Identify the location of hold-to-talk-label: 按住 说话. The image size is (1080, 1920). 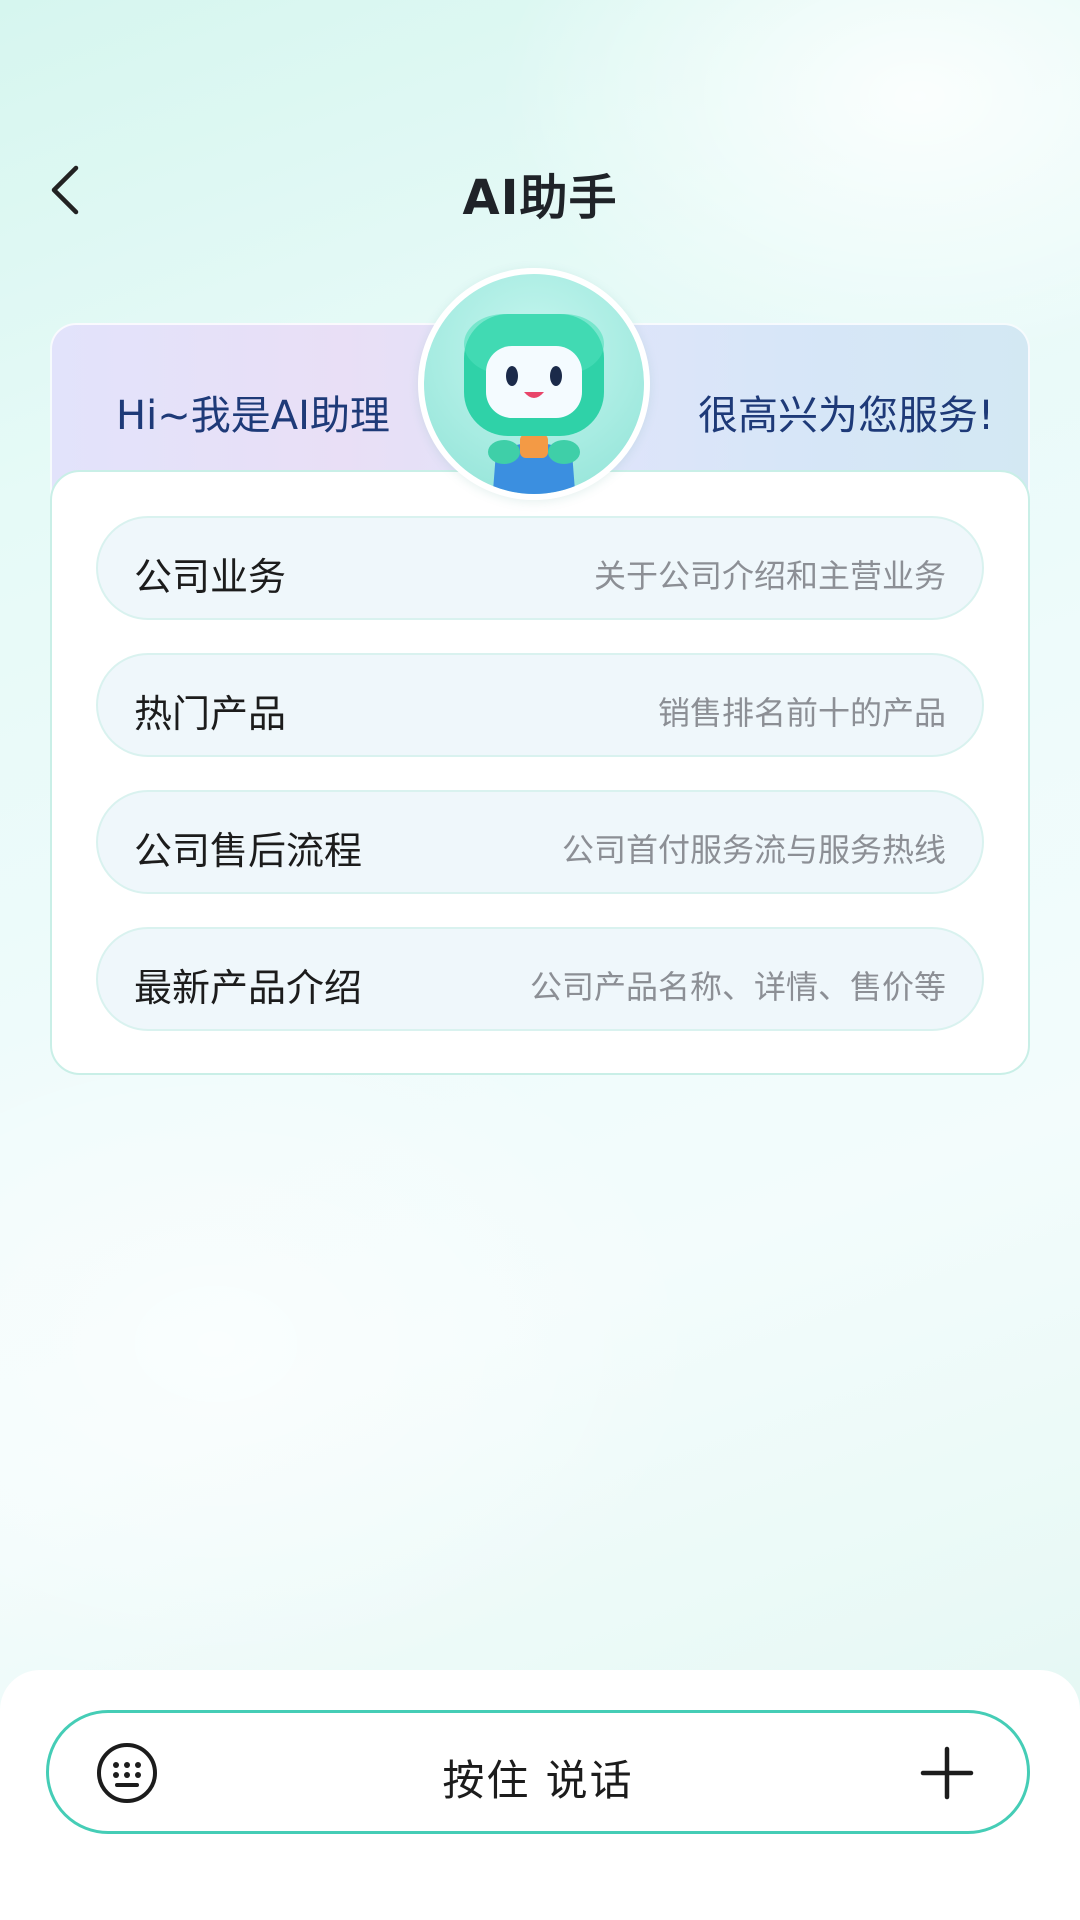
(538, 1780).